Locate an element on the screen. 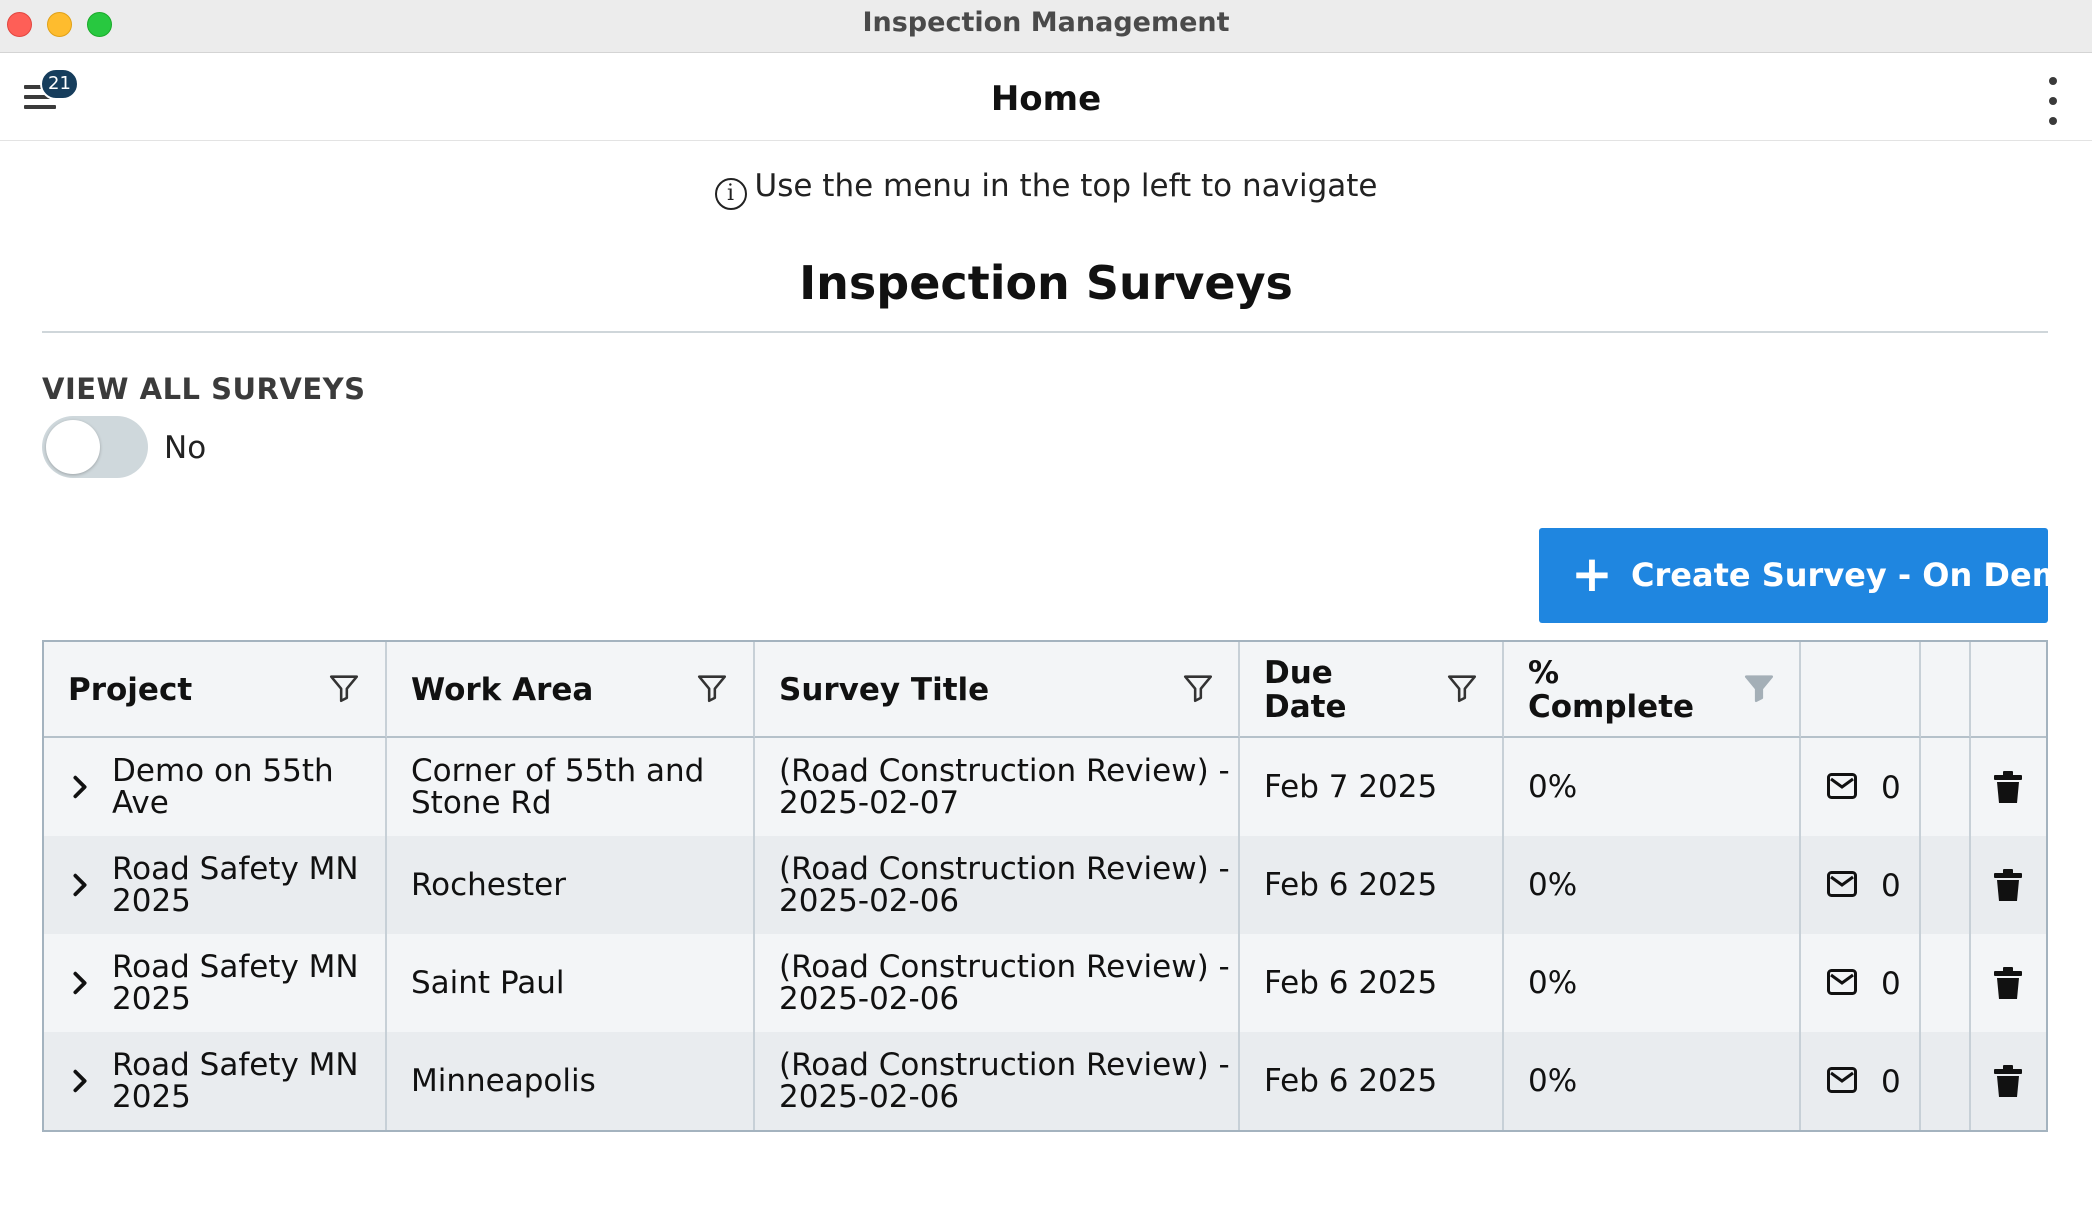 The image size is (2092, 1220). cell-work-area: Minneapolis is located at coordinates (571, 1081).